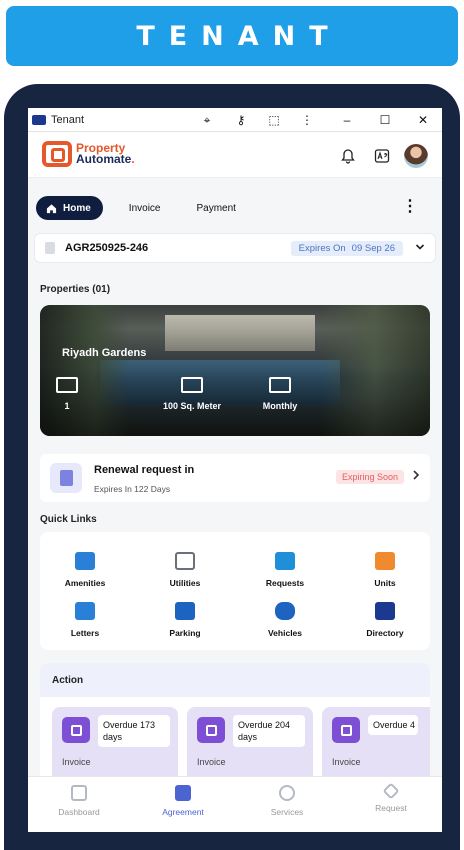 The height and width of the screenshot is (850, 464). Describe the element at coordinates (322, 248) in the screenshot. I see `expiry-label: Expires On` at that location.